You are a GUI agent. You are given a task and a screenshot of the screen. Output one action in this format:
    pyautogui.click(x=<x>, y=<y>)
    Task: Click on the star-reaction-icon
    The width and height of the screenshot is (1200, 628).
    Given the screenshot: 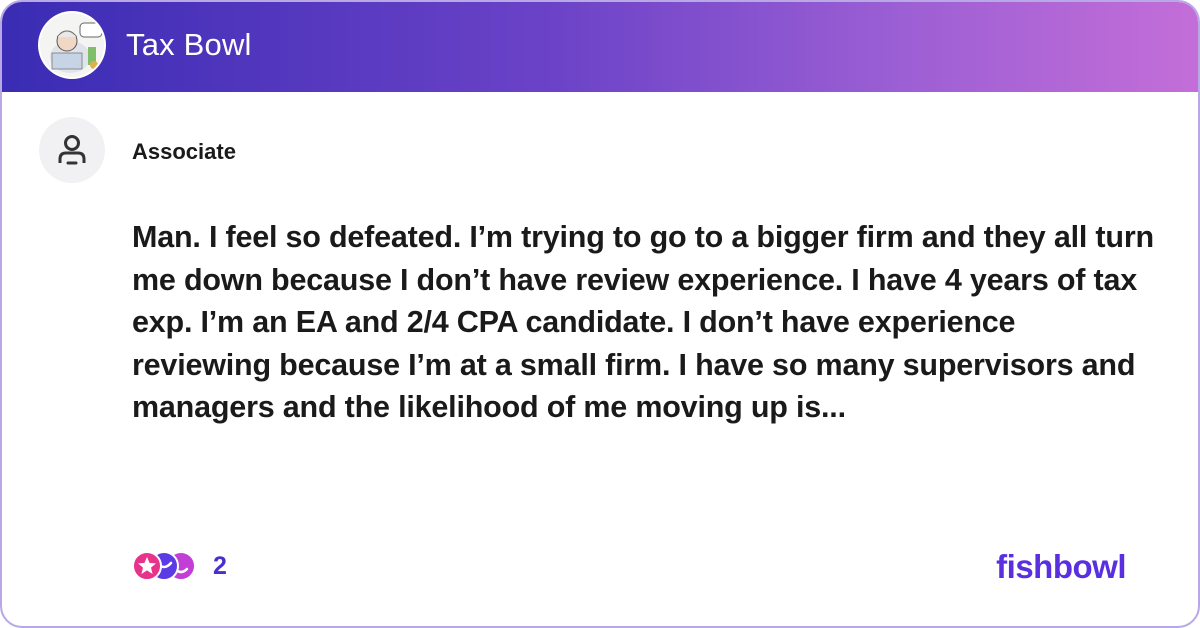 What is the action you would take?
    pyautogui.click(x=147, y=566)
    